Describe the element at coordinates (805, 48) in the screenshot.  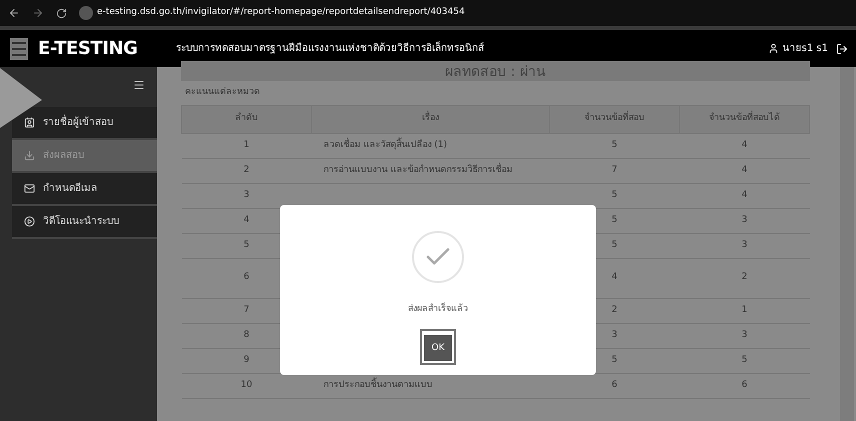
I see `user-name: นายs1 s1` at that location.